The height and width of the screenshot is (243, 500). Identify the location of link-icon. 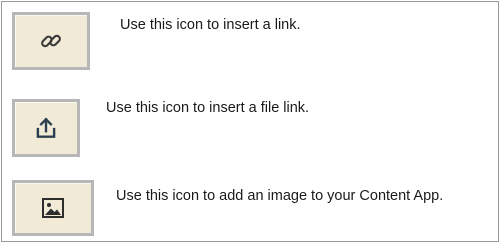
(51, 41).